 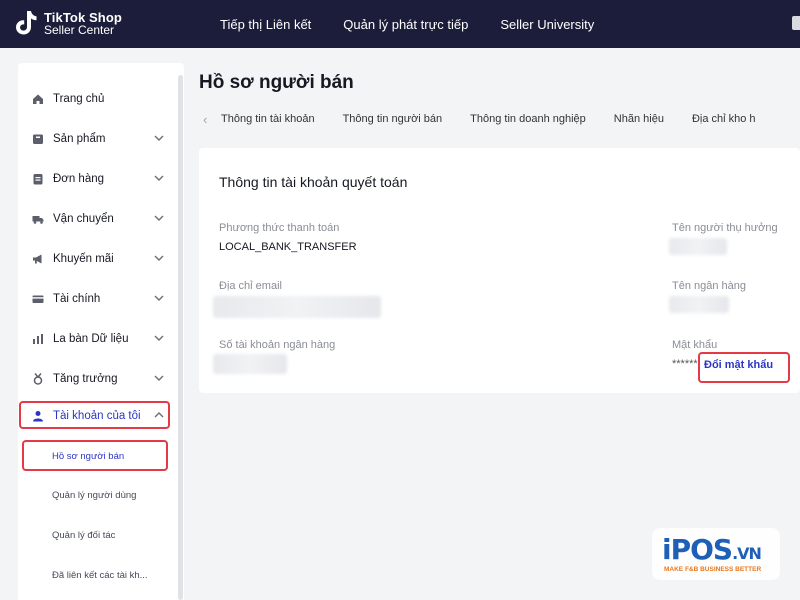 I want to click on megaphone-icon, so click(x=38, y=259).